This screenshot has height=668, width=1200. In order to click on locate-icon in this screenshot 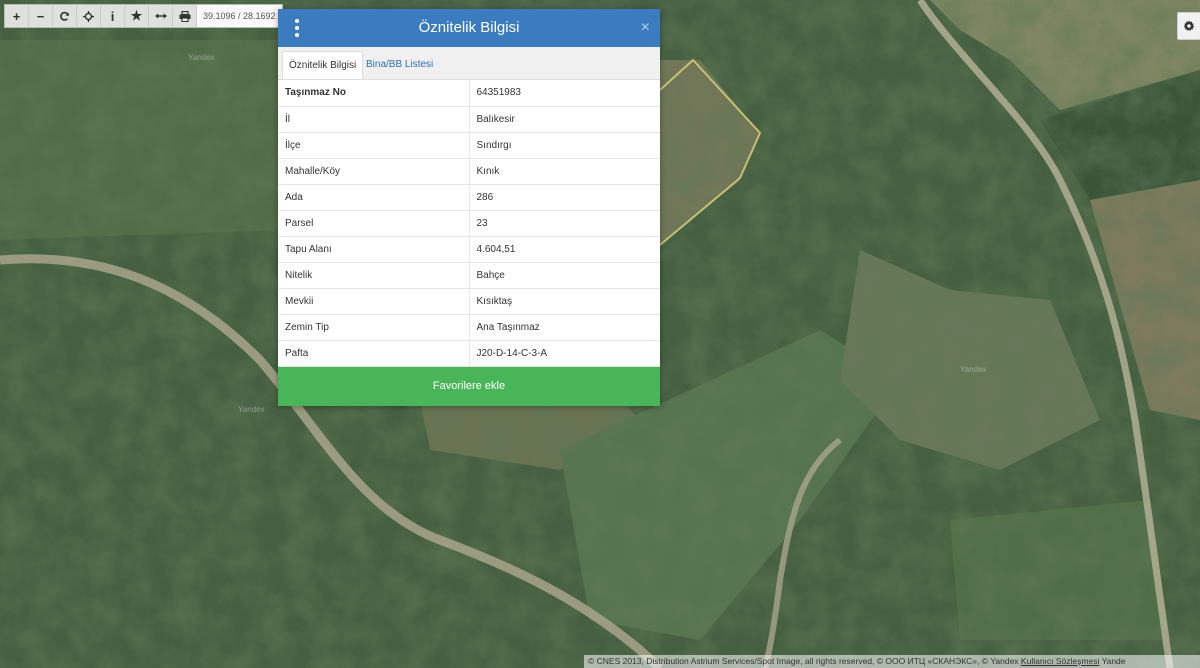, I will do `click(88, 16)`.